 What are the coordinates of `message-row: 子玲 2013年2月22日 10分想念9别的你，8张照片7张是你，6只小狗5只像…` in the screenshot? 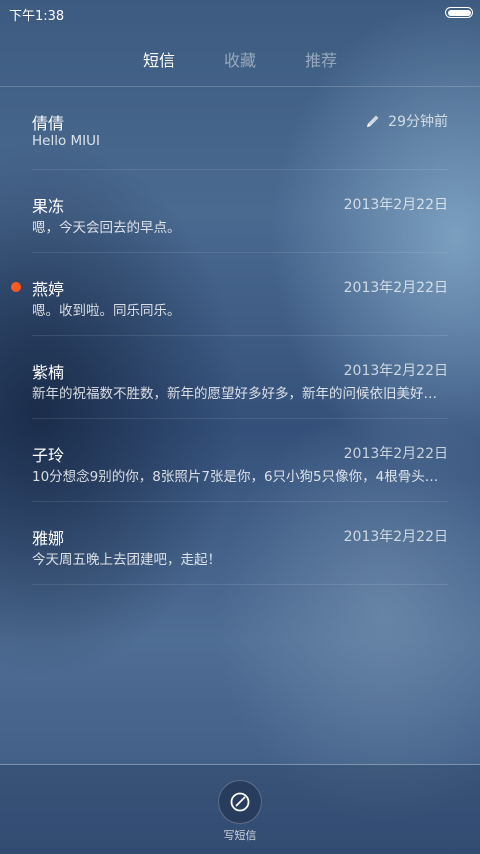 It's located at (240, 460).